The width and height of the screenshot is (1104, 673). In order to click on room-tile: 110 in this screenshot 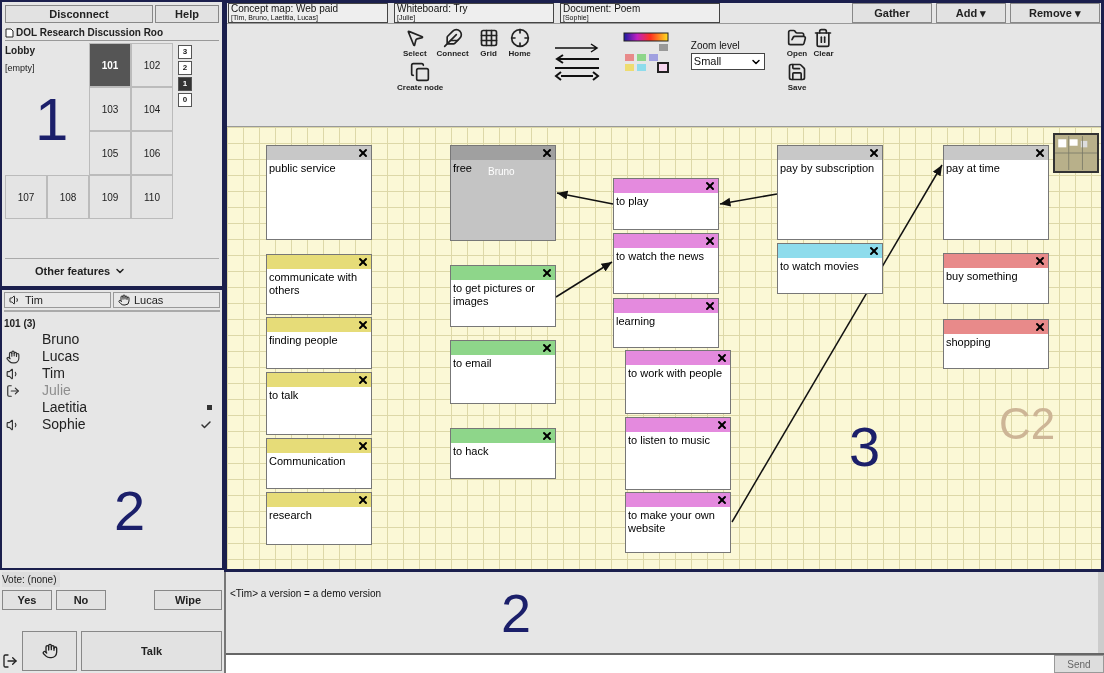, I will do `click(152, 197)`.